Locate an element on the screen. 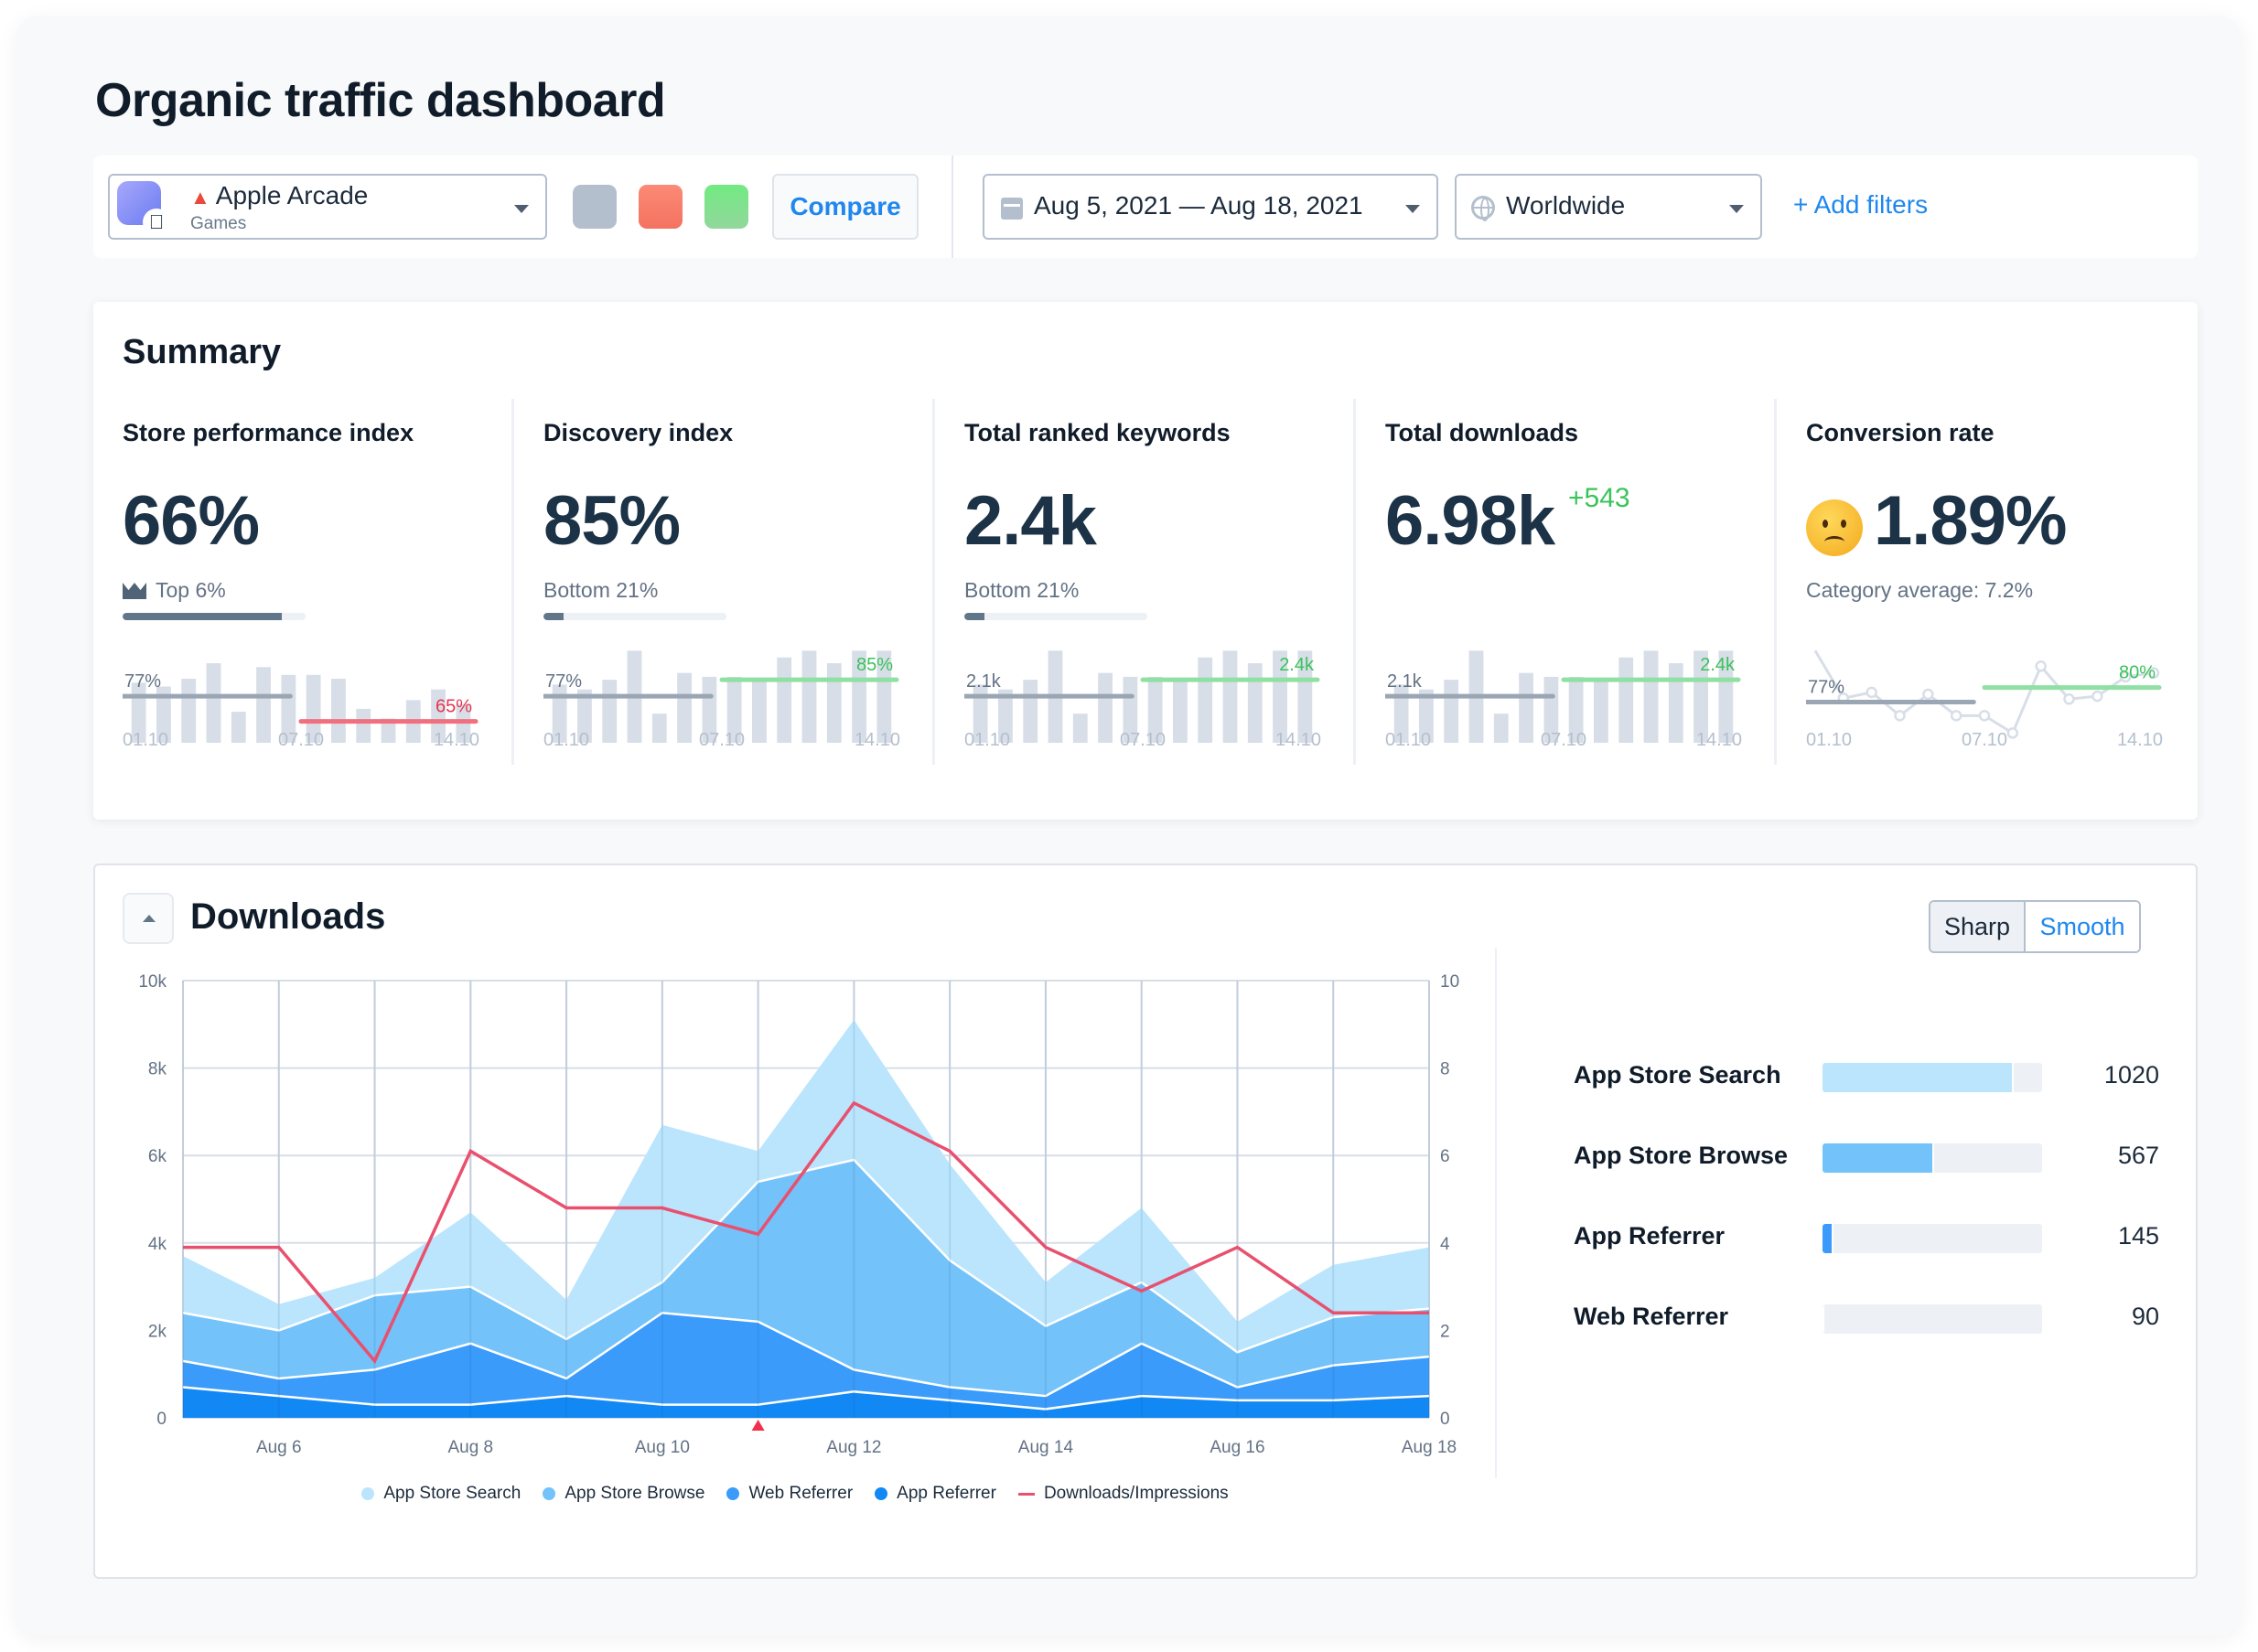 Image resolution: width=2258 pixels, height=1652 pixels. line-style-toggle: Sharp Smooth is located at coordinates (2035, 926).